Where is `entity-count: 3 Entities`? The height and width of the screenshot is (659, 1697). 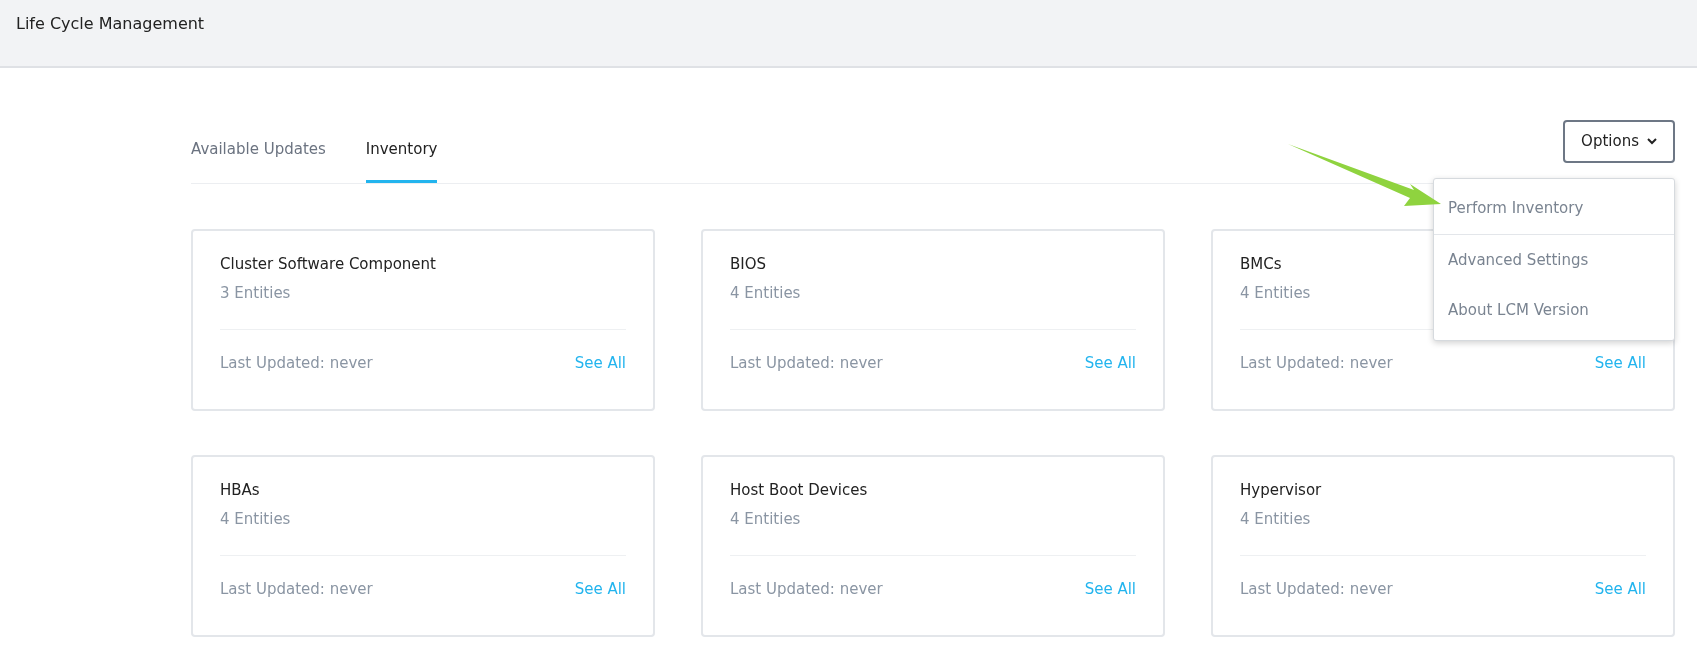
entity-count: 3 Entities is located at coordinates (255, 293).